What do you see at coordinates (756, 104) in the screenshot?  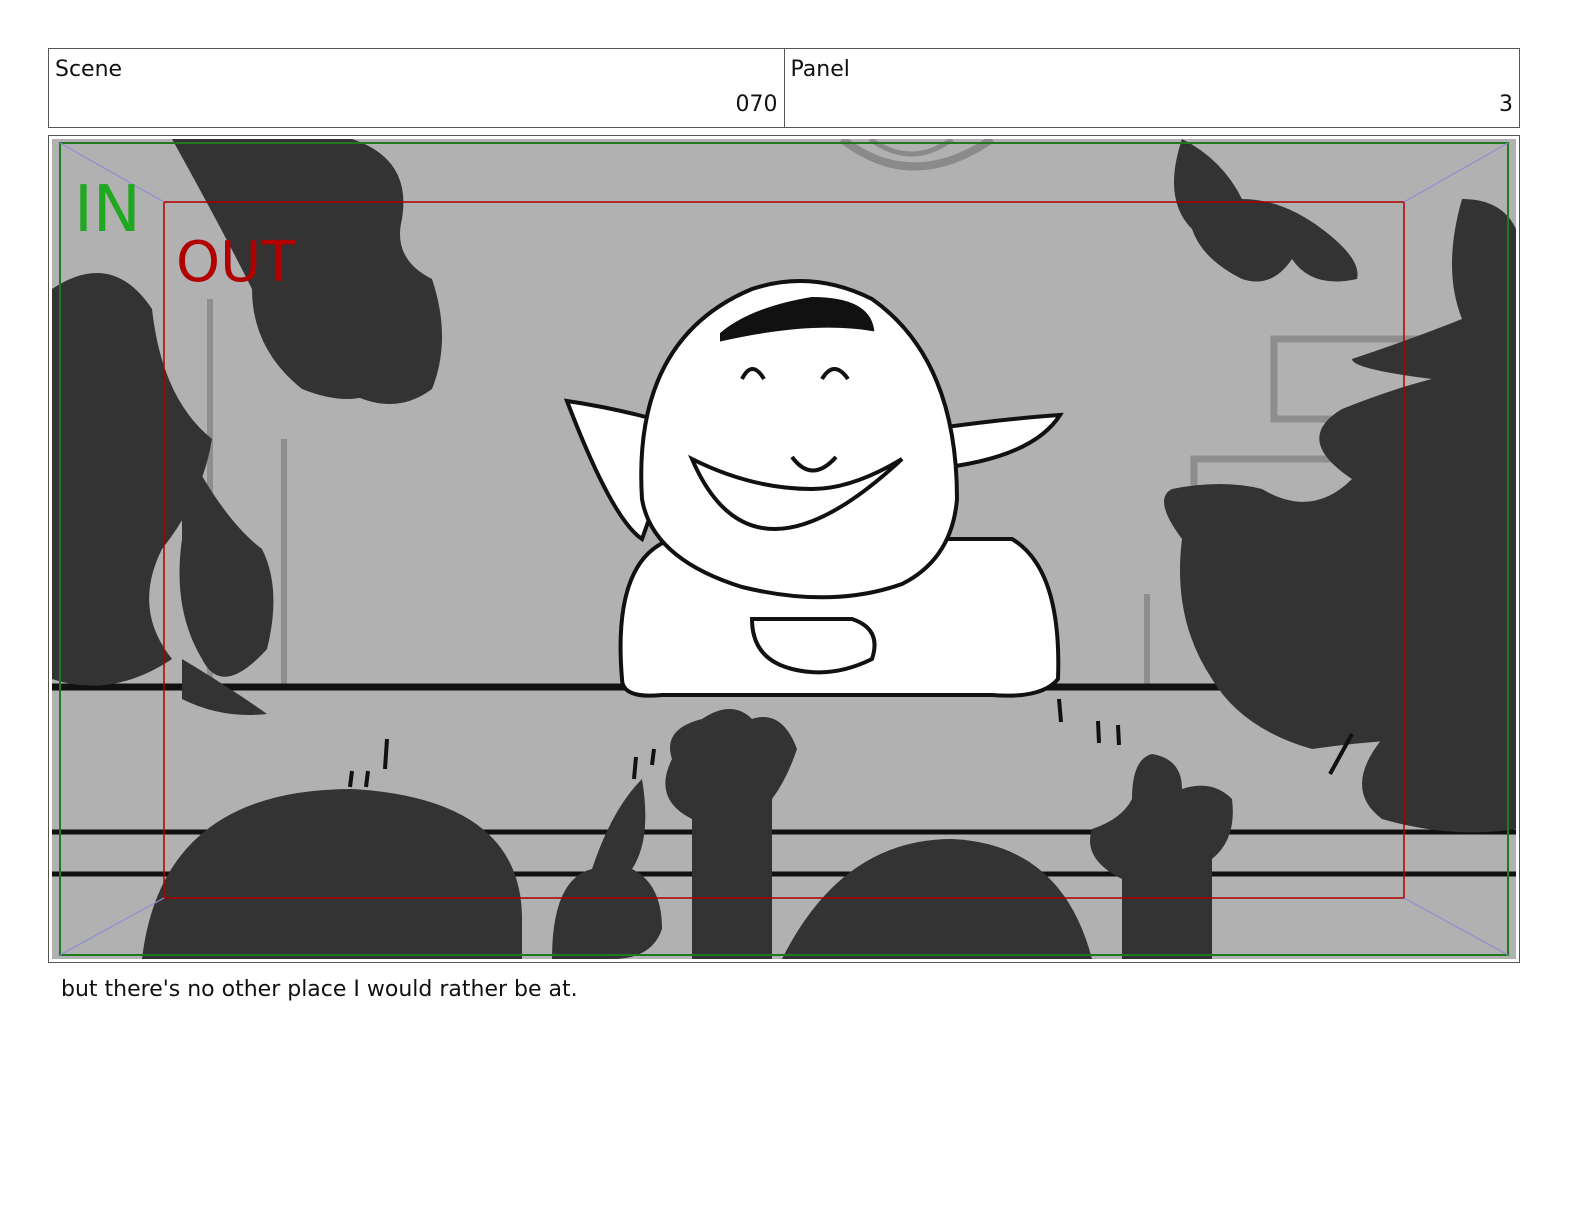 I see `scene-number: 070` at bounding box center [756, 104].